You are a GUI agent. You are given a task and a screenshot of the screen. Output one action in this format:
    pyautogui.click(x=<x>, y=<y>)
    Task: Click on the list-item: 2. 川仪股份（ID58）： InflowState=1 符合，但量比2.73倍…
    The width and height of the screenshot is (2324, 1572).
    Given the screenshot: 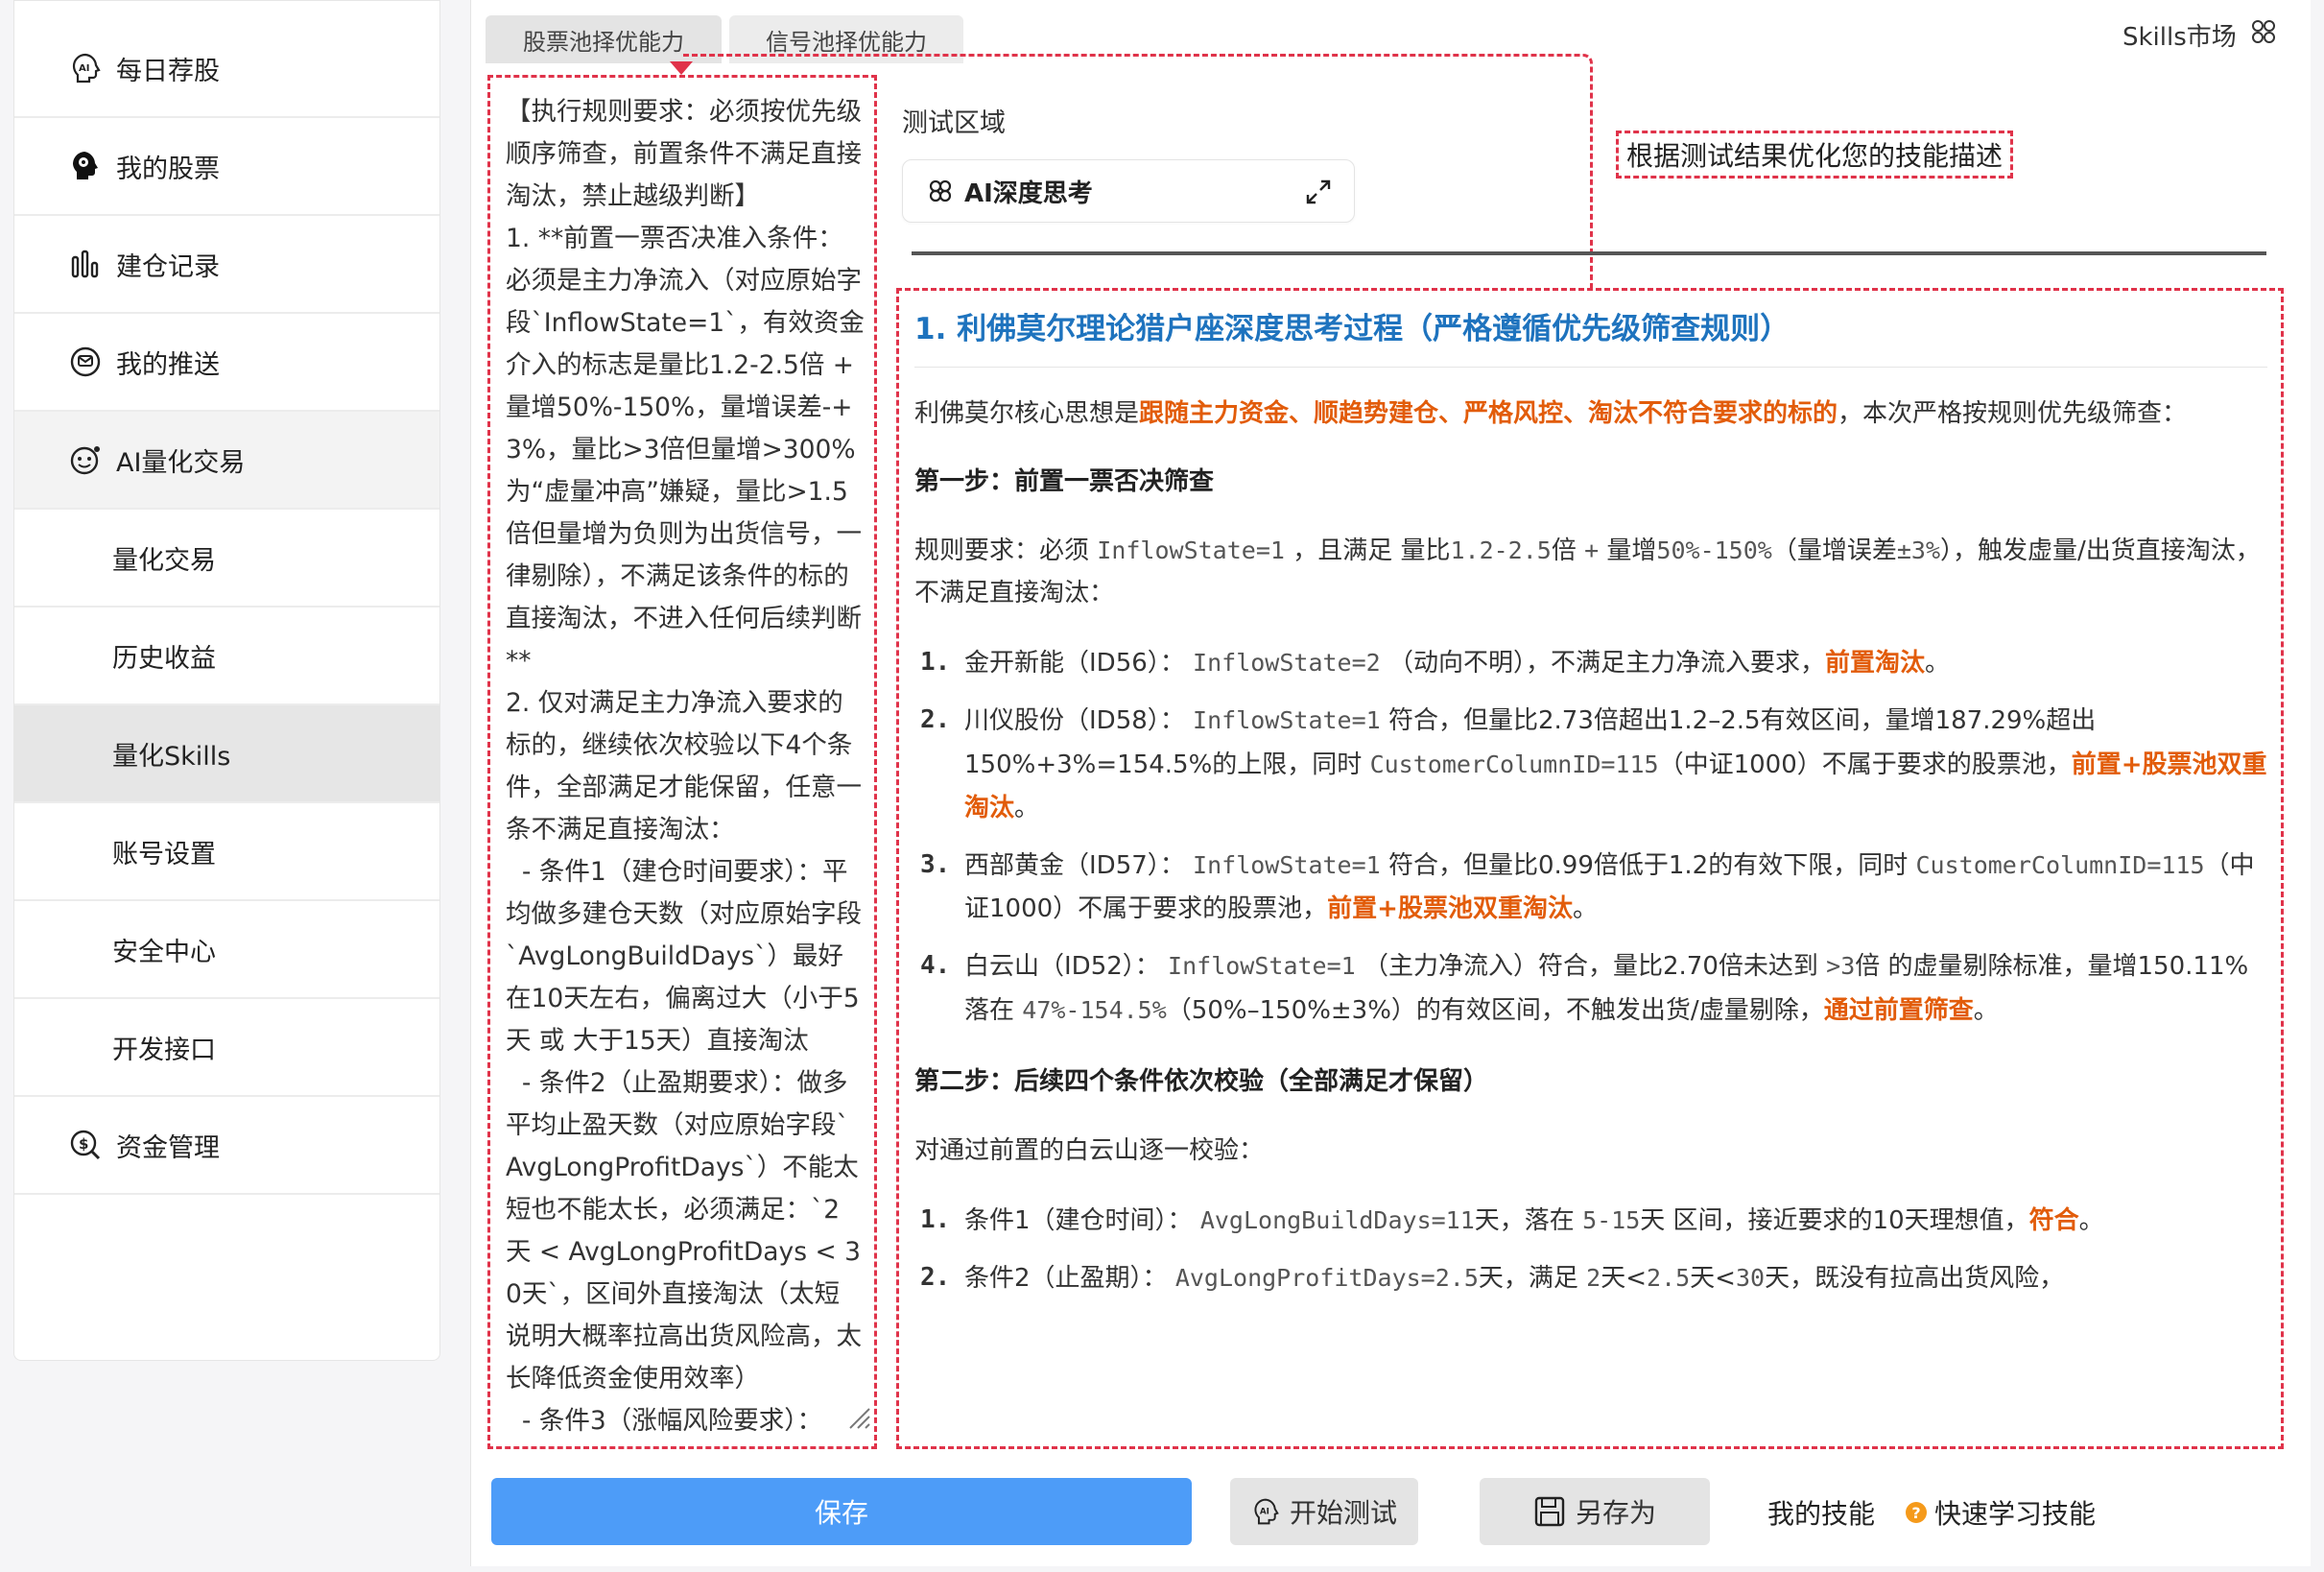 What is the action you would take?
    pyautogui.click(x=1594, y=763)
    